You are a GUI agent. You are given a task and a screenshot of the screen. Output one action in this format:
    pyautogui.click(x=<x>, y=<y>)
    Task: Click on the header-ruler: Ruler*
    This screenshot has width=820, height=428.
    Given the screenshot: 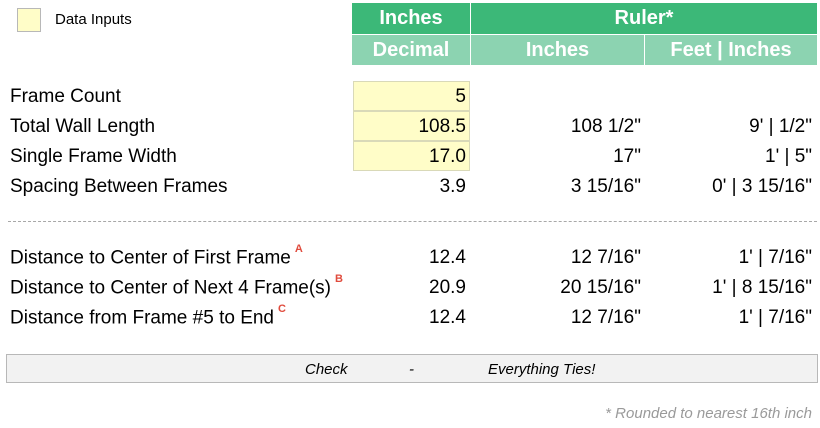 What is the action you would take?
    pyautogui.click(x=644, y=18)
    